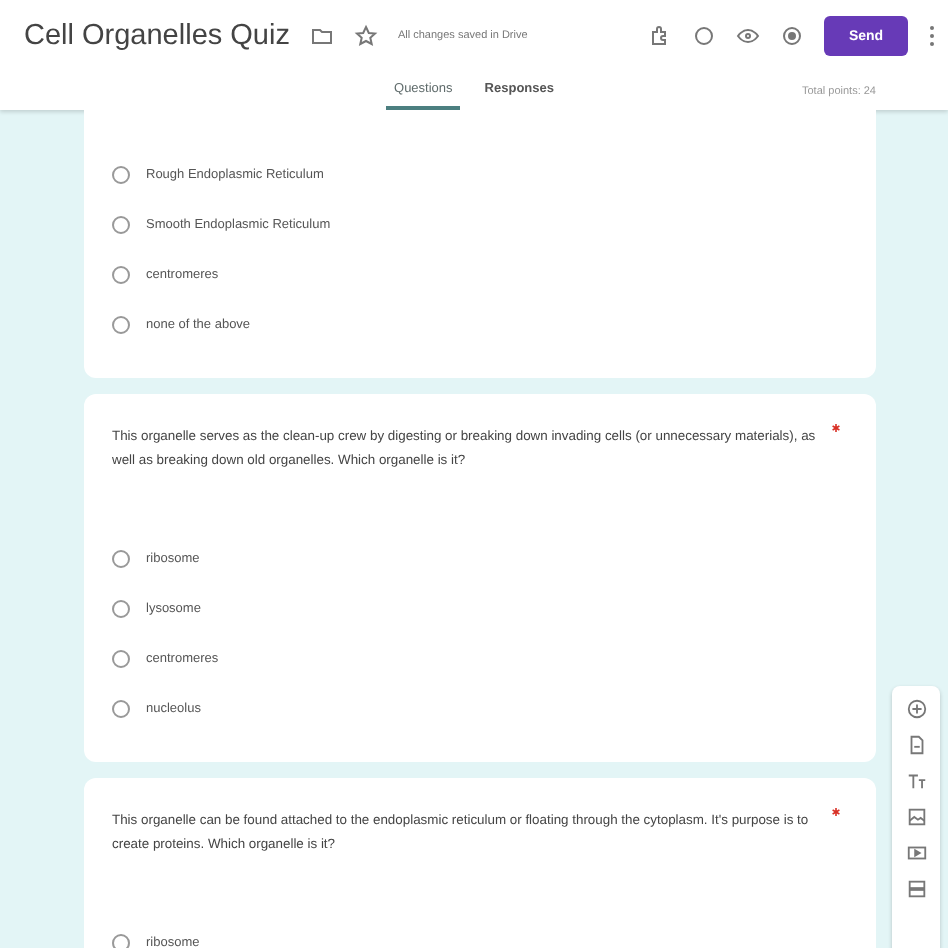 This screenshot has height=948, width=948. What do you see at coordinates (932, 36) in the screenshot?
I see `more-icon` at bounding box center [932, 36].